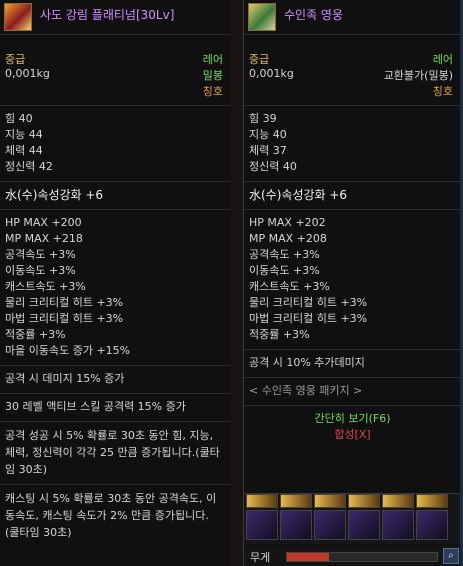  Describe the element at coordinates (308, 557) in the screenshot. I see `weight-bar-fill` at that location.